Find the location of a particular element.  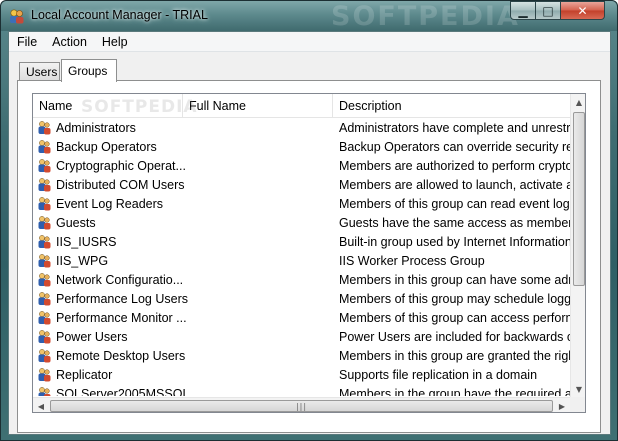

scroll-left-arrow-icon: ◀ is located at coordinates (41, 405).